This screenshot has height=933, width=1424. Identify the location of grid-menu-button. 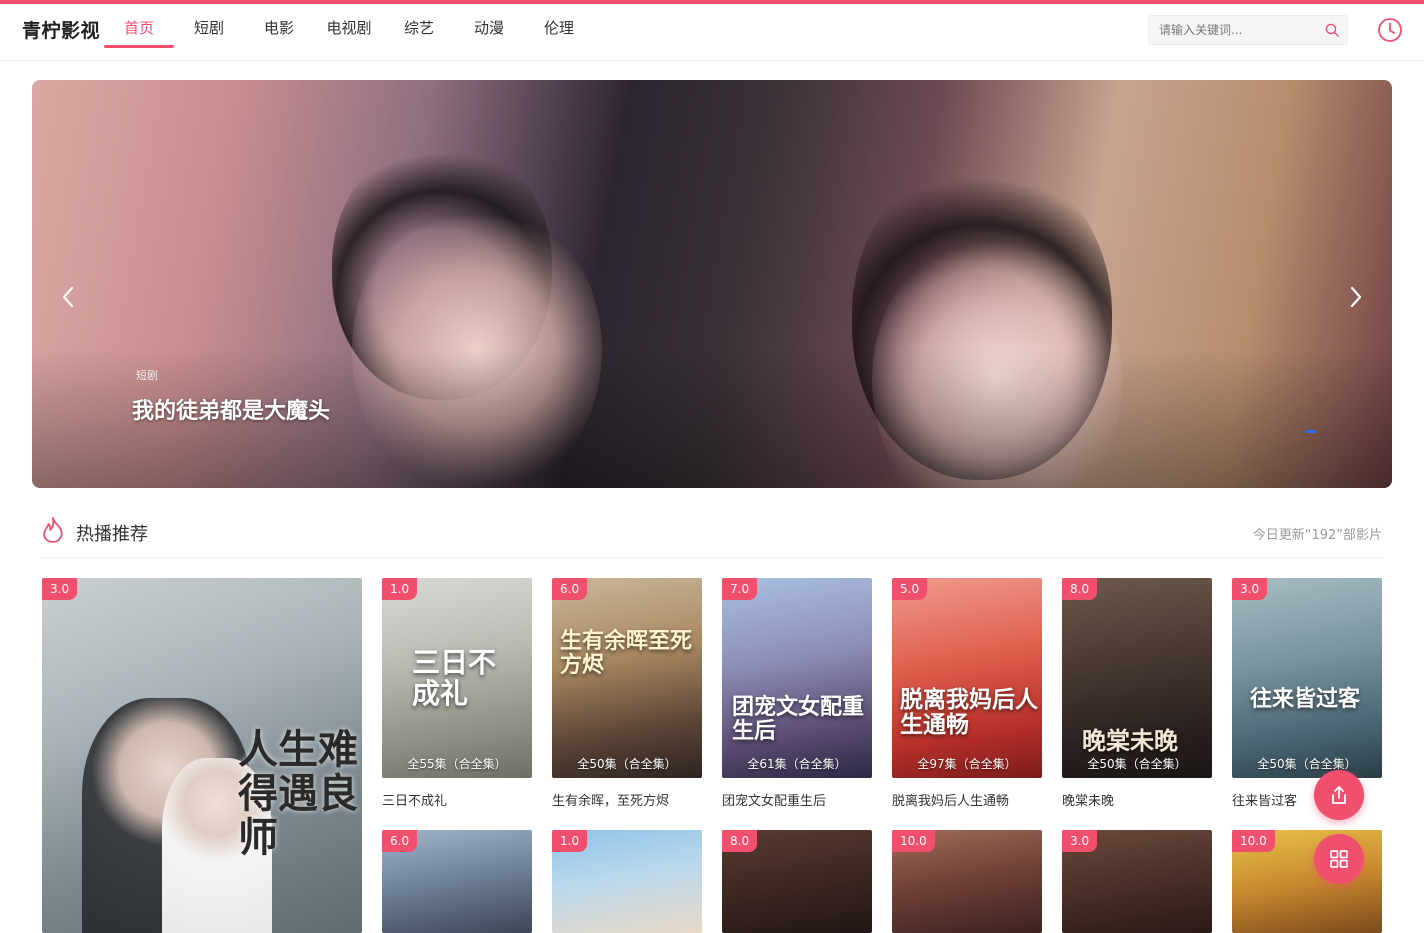
(1339, 859).